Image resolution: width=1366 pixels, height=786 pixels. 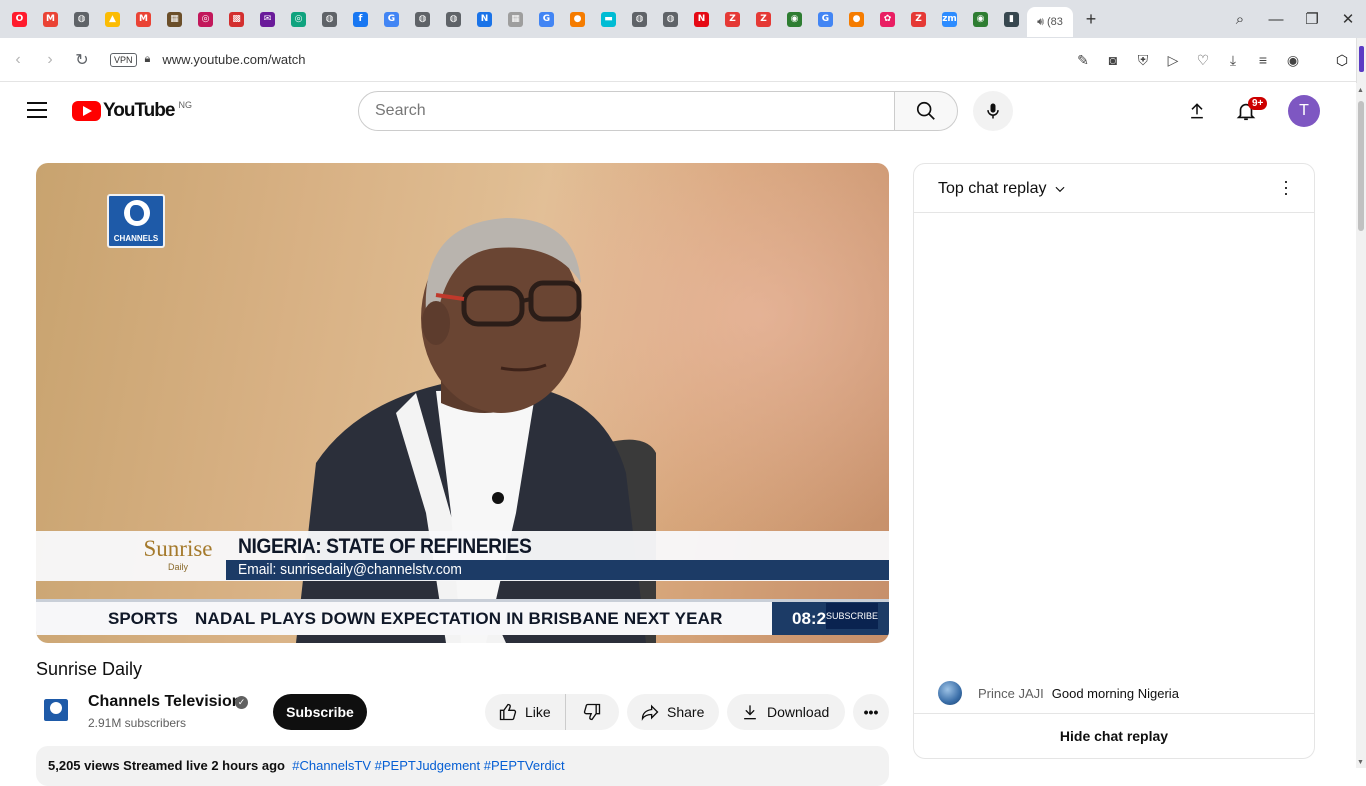 I want to click on restore-button: ❐, so click(x=1312, y=19).